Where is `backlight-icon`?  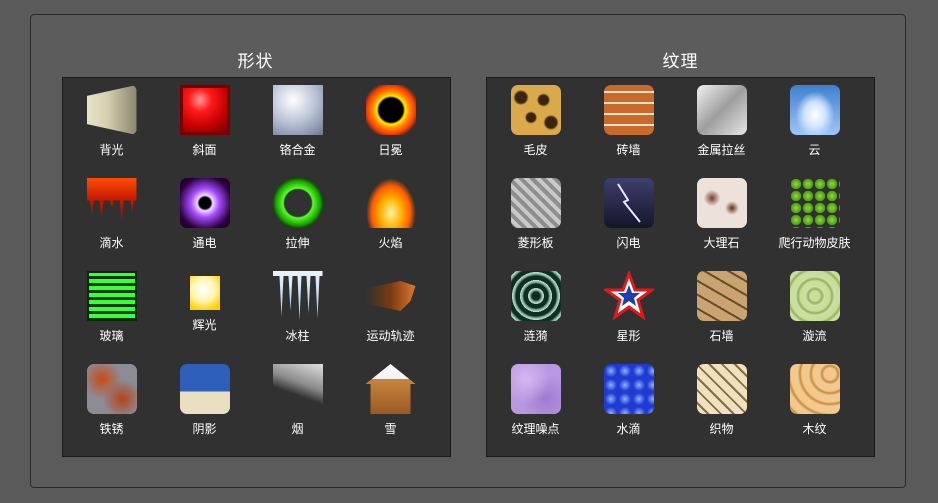 backlight-icon is located at coordinates (111, 110).